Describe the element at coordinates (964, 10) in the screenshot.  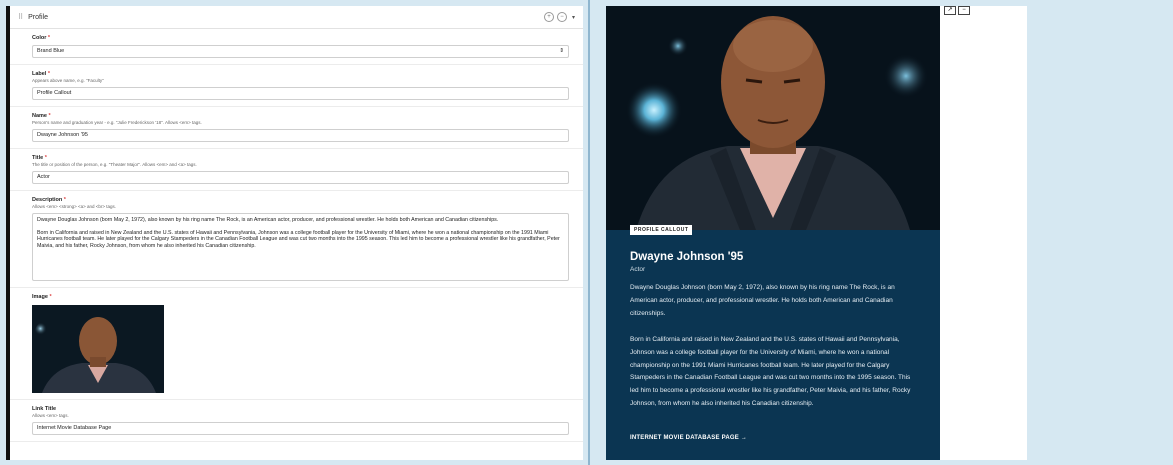
I see `minimize-icon: −` at that location.